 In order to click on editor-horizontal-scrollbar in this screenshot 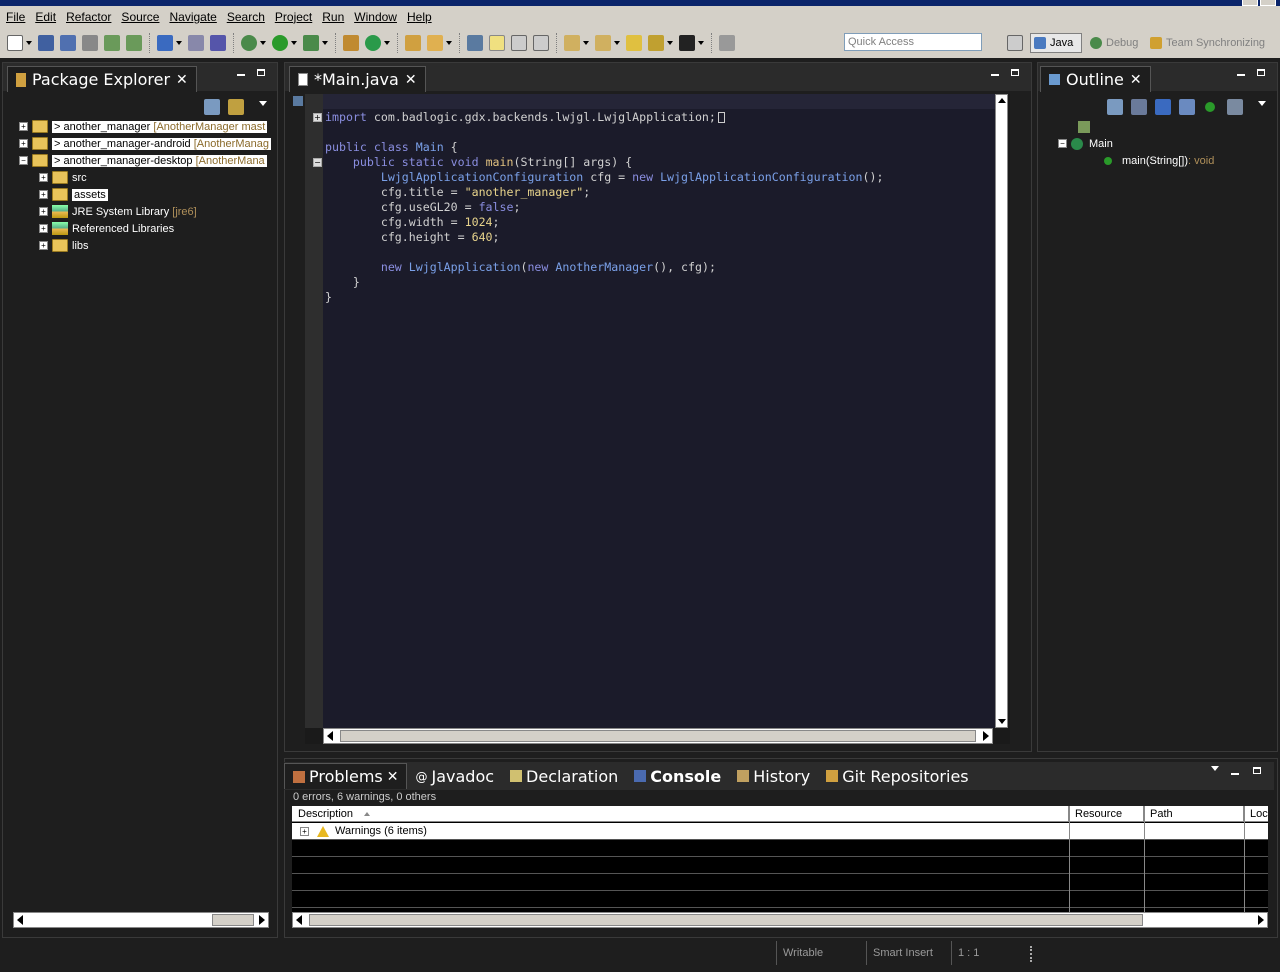, I will do `click(658, 736)`.